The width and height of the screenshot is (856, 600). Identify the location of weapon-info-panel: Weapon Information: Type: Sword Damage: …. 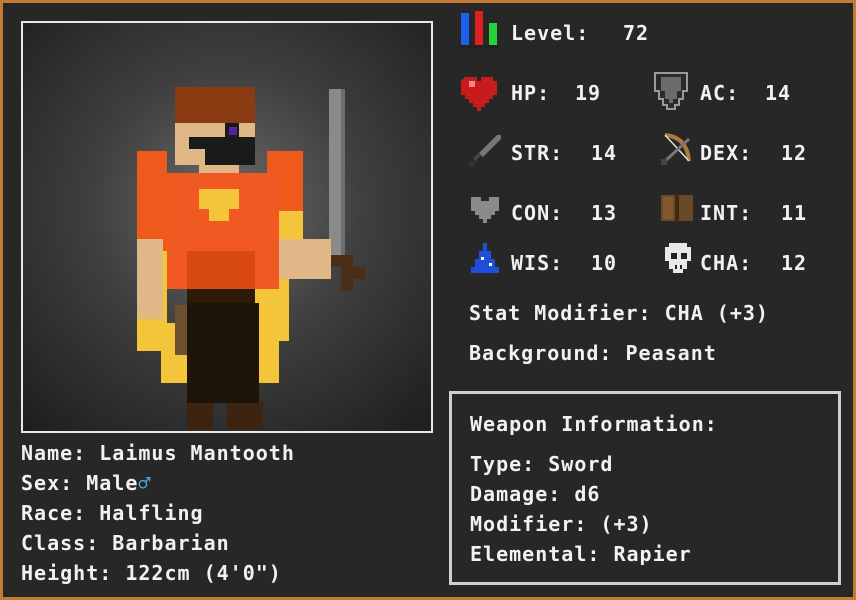
(645, 488).